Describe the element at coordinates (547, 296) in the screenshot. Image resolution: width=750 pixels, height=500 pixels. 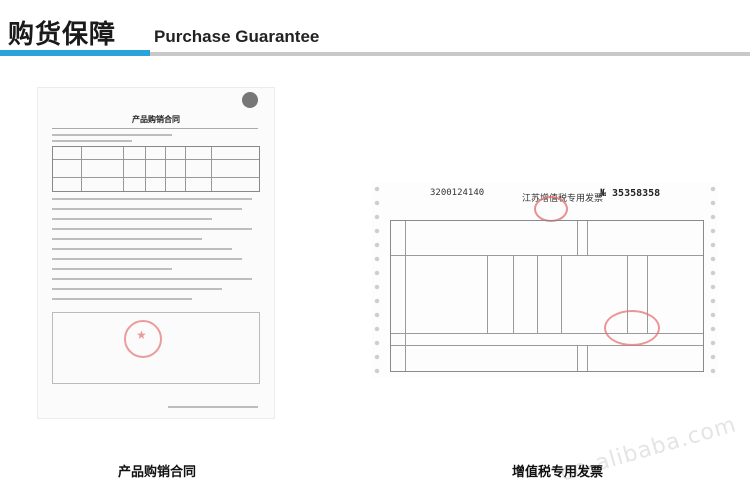
I see `invoice-table` at that location.